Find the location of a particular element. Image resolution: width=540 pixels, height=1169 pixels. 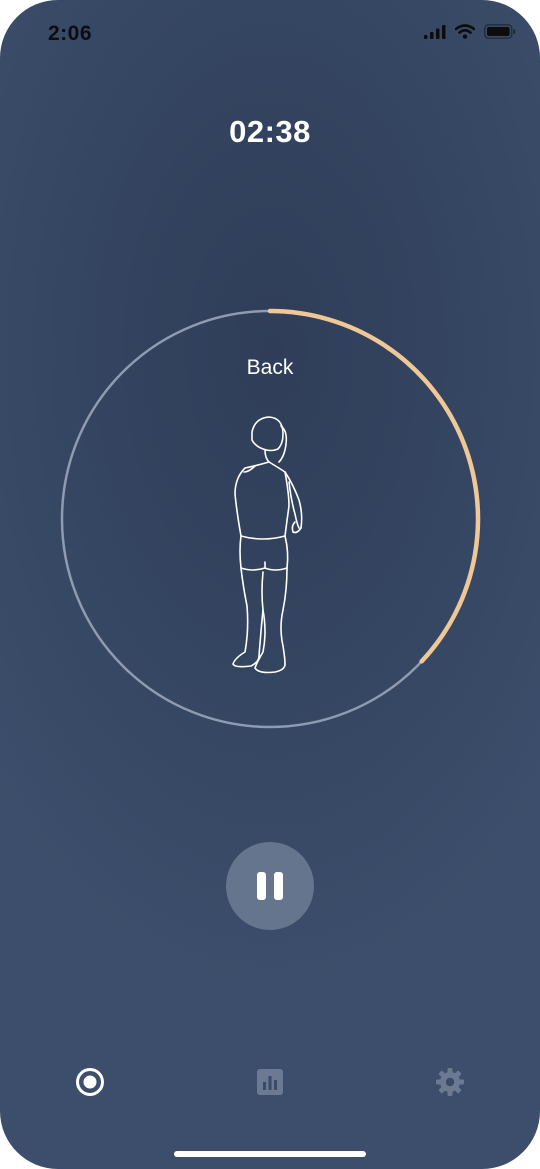

pause-button is located at coordinates (270, 886).